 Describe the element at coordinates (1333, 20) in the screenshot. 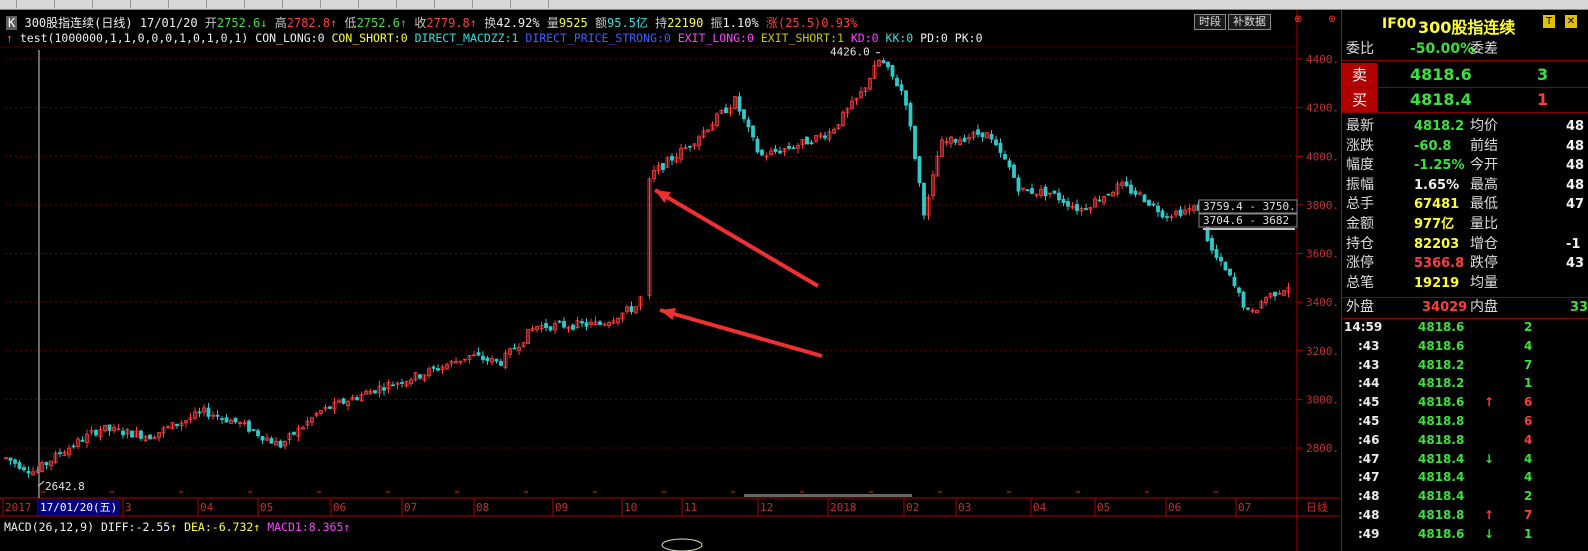

I see `expand-icon: ⊕` at that location.